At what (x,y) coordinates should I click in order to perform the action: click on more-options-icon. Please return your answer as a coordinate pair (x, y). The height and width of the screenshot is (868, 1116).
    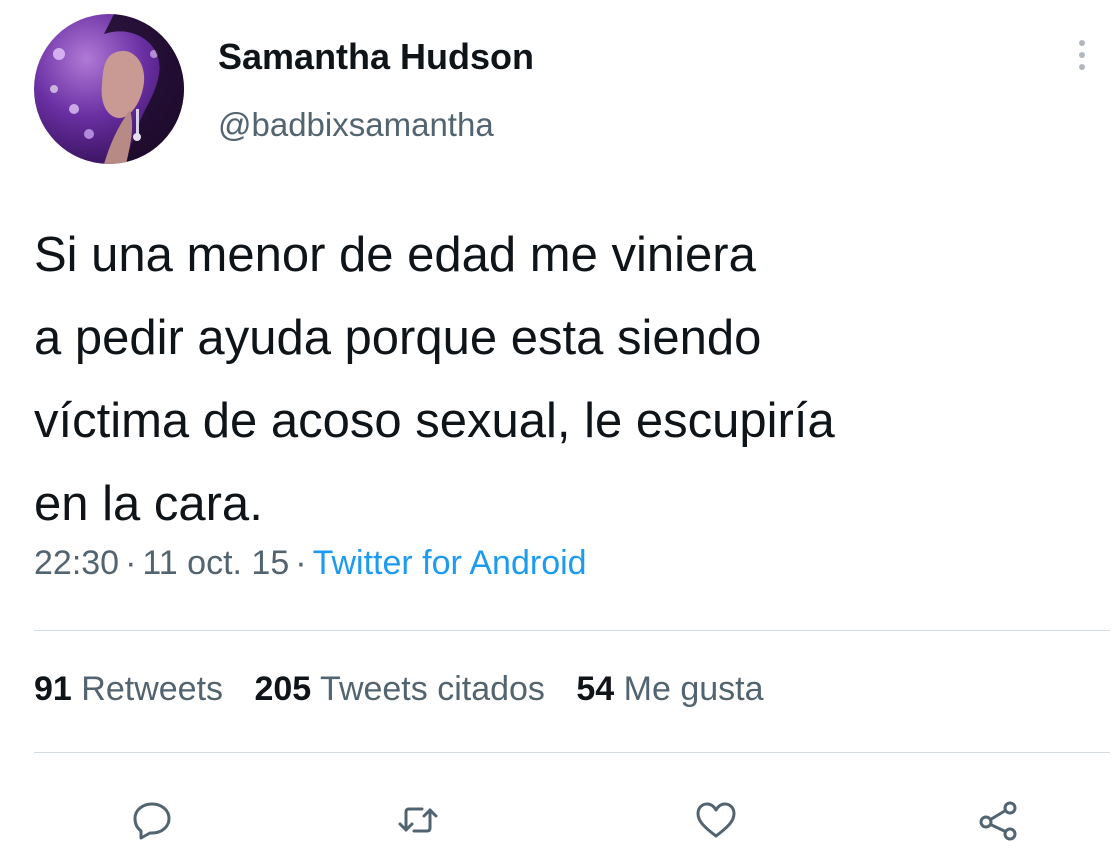
    Looking at the image, I should click on (1082, 60).